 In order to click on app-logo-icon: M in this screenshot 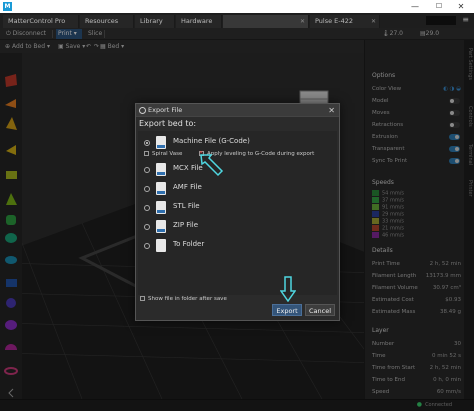, I will do `click(7, 6)`.